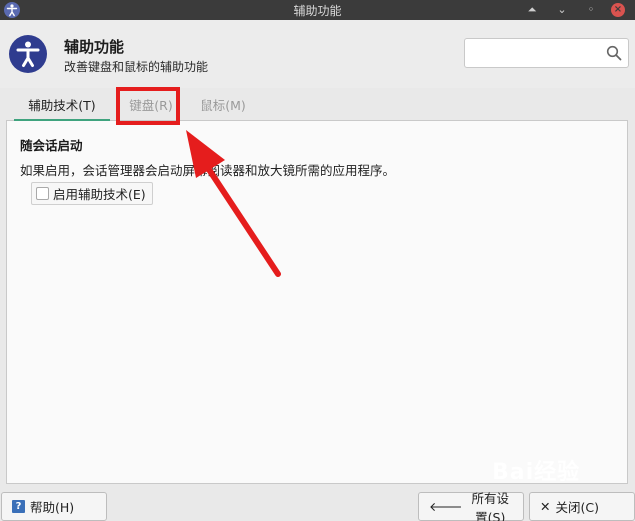 The height and width of the screenshot is (521, 635). I want to click on page-title: 辅助功能, so click(94, 47).